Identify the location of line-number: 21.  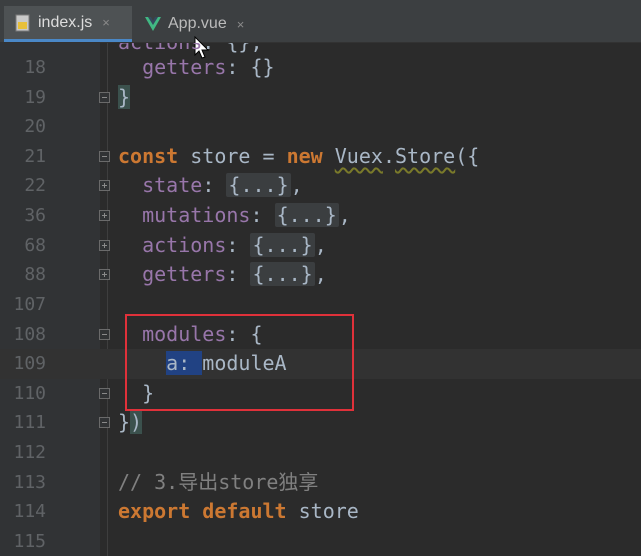
(35, 156).